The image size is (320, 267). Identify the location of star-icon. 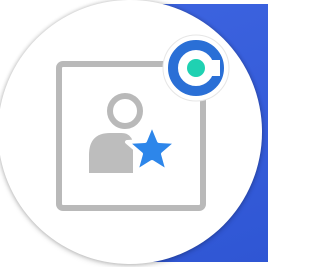
(152, 148).